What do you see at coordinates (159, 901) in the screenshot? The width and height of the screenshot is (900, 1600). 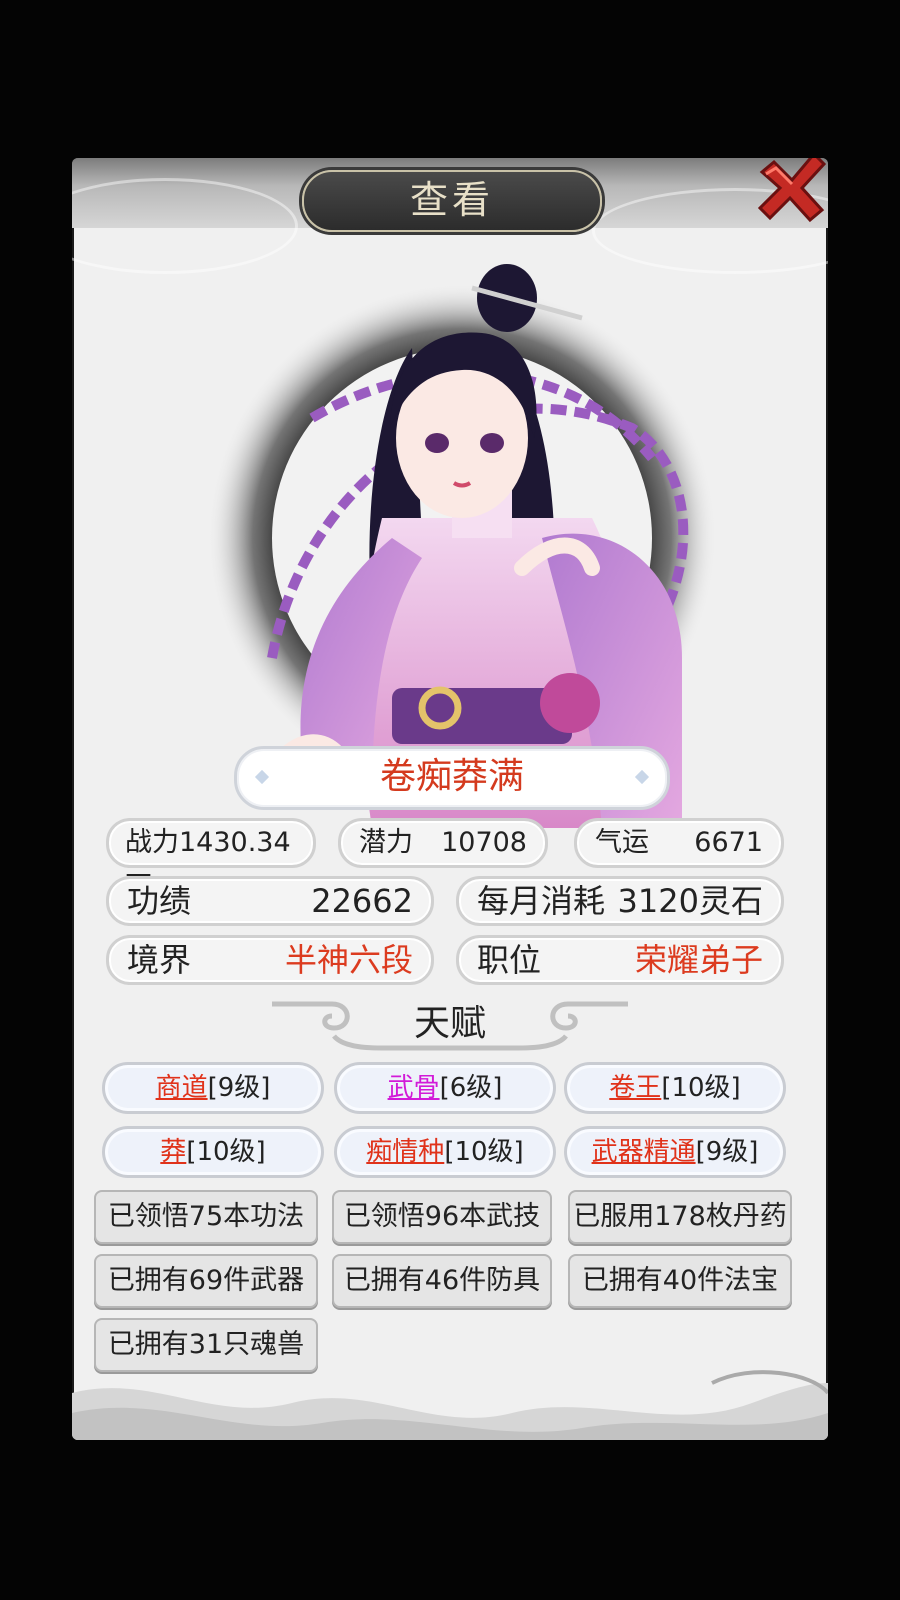 I see `stat-merit-label: 功绩` at bounding box center [159, 901].